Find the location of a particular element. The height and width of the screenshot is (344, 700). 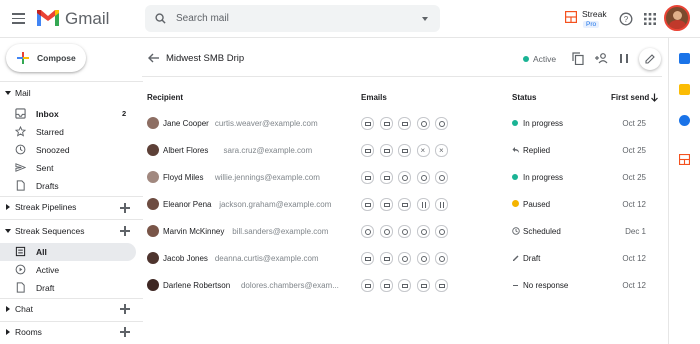

sidebar-item-active-sequences: Active is located at coordinates (68, 270).